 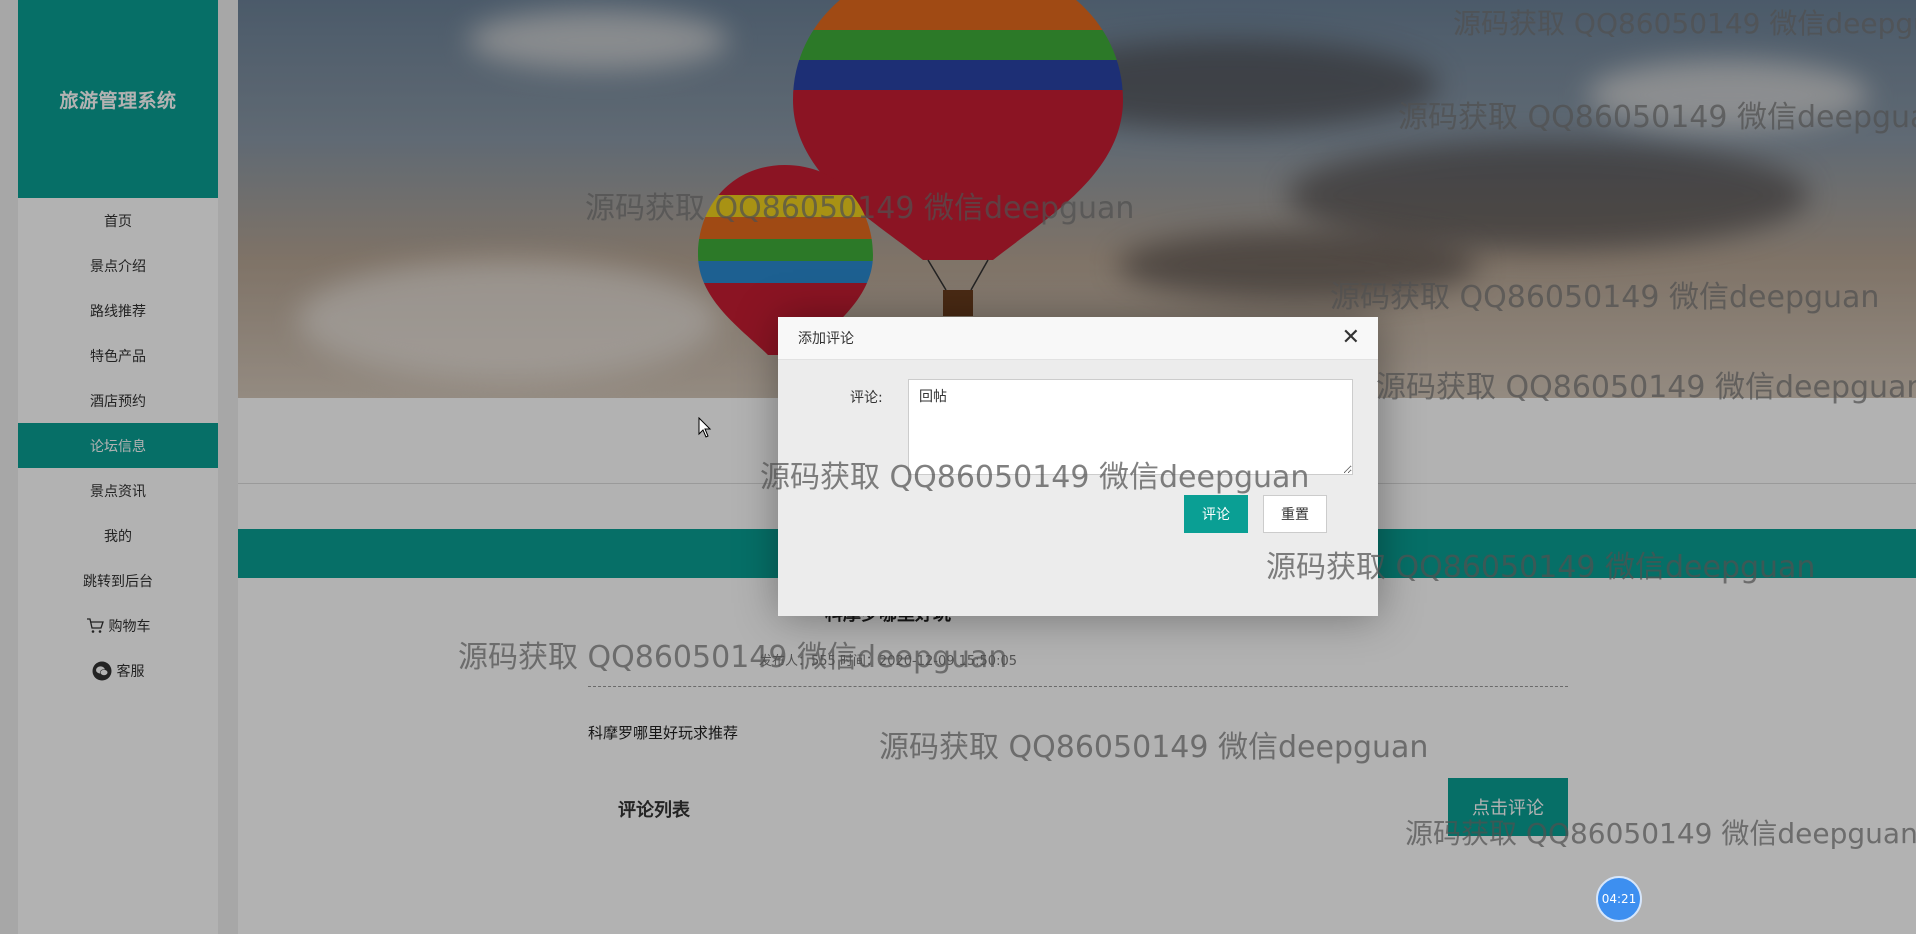 I want to click on timer-badge: 04:21, so click(x=1619, y=899).